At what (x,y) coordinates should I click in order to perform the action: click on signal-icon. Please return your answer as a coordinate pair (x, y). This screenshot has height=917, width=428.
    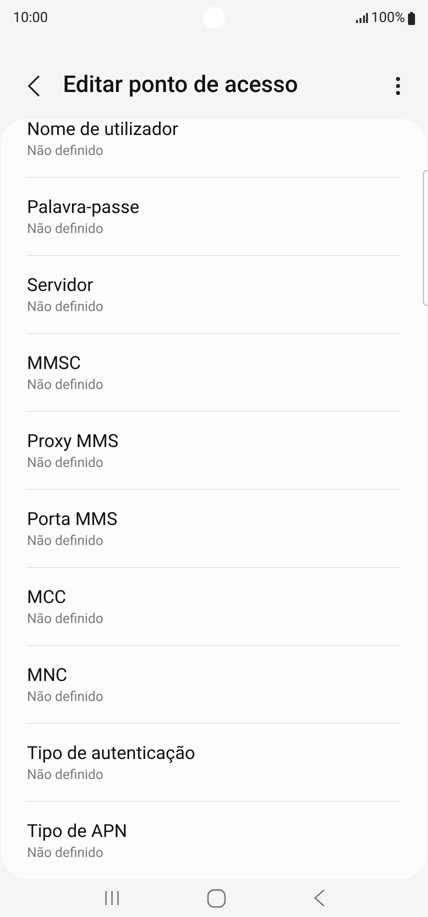
    Looking at the image, I should click on (362, 18).